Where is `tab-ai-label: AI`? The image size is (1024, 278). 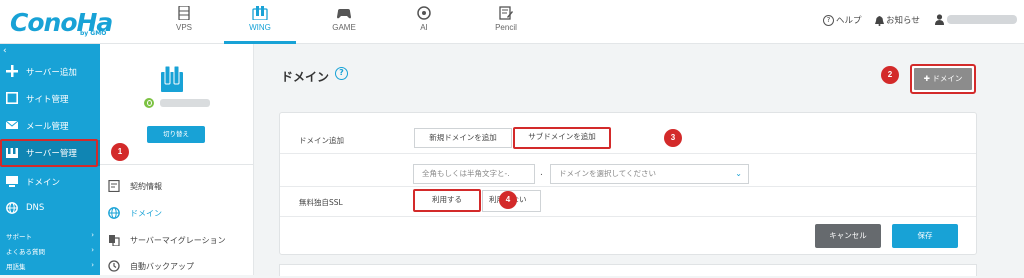 tab-ai-label: AI is located at coordinates (424, 27).